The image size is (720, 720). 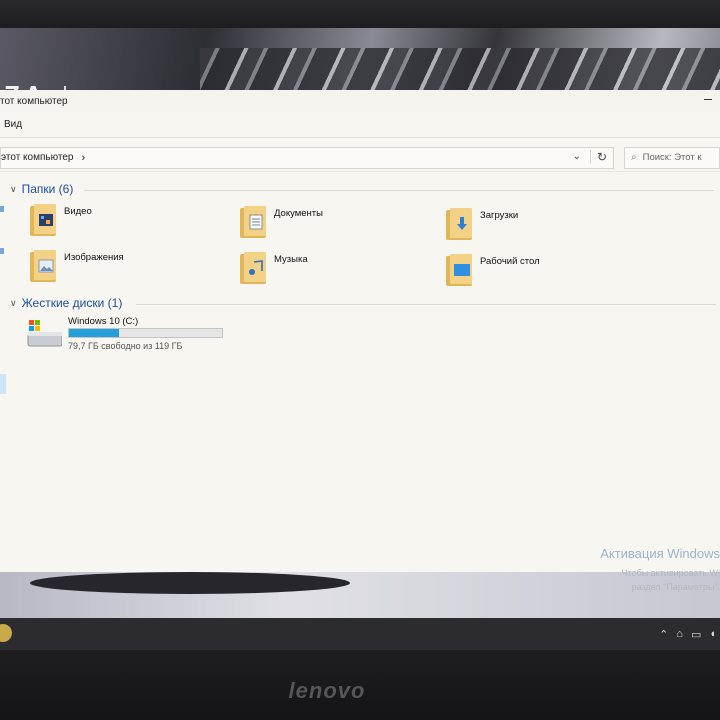 What do you see at coordinates (83, 158) in the screenshot?
I see `breadcrumb-chevron-icon: ›` at bounding box center [83, 158].